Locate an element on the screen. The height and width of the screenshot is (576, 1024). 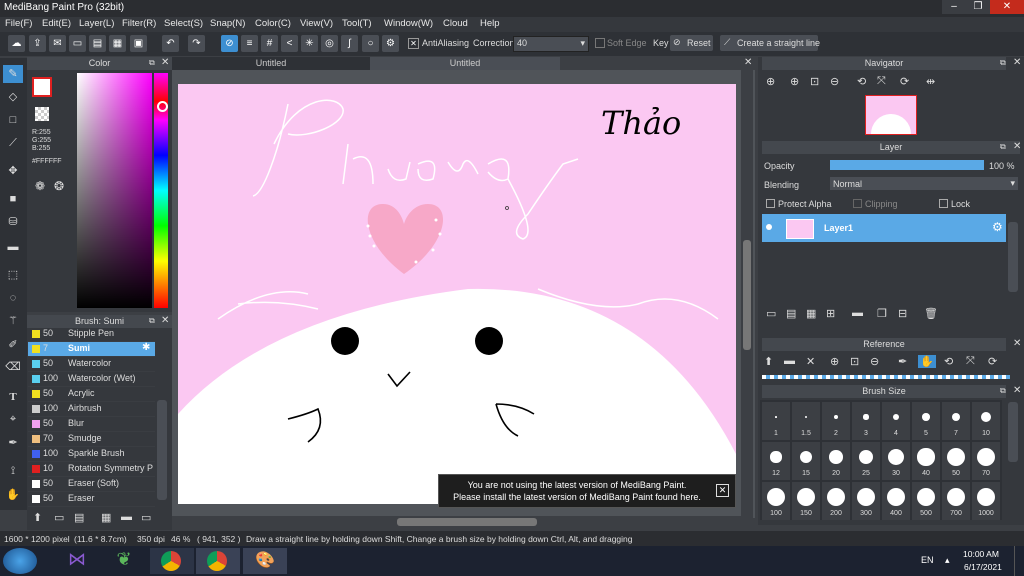
ref-fit-icon: ⊡ is located at coordinates (854, 361).